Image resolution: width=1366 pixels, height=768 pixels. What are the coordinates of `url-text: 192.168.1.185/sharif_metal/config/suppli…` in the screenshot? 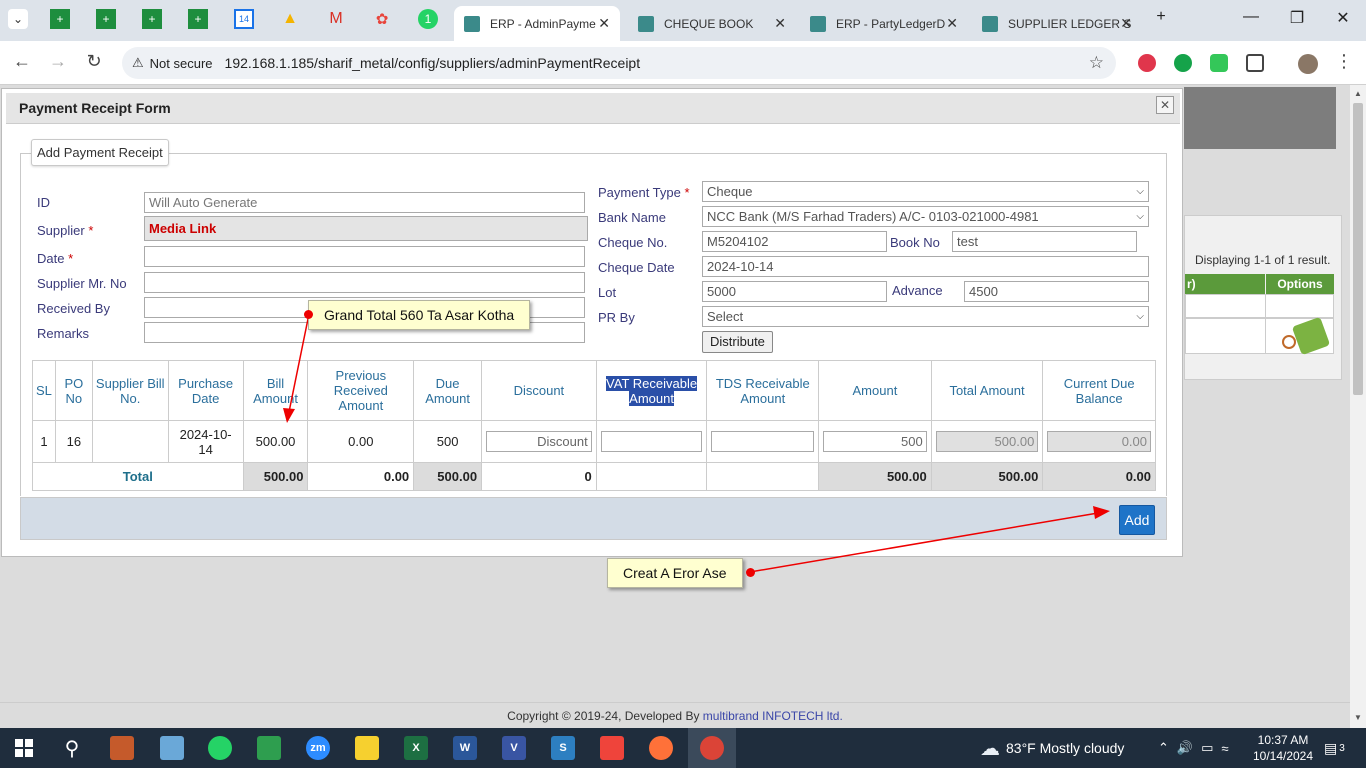 It's located at (433, 63).